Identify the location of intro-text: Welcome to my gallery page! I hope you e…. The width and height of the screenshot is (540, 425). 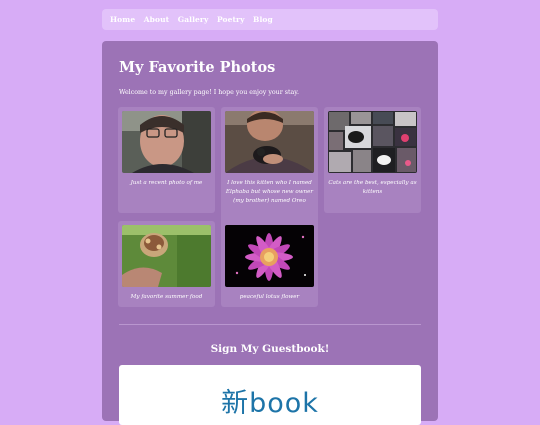
(209, 92).